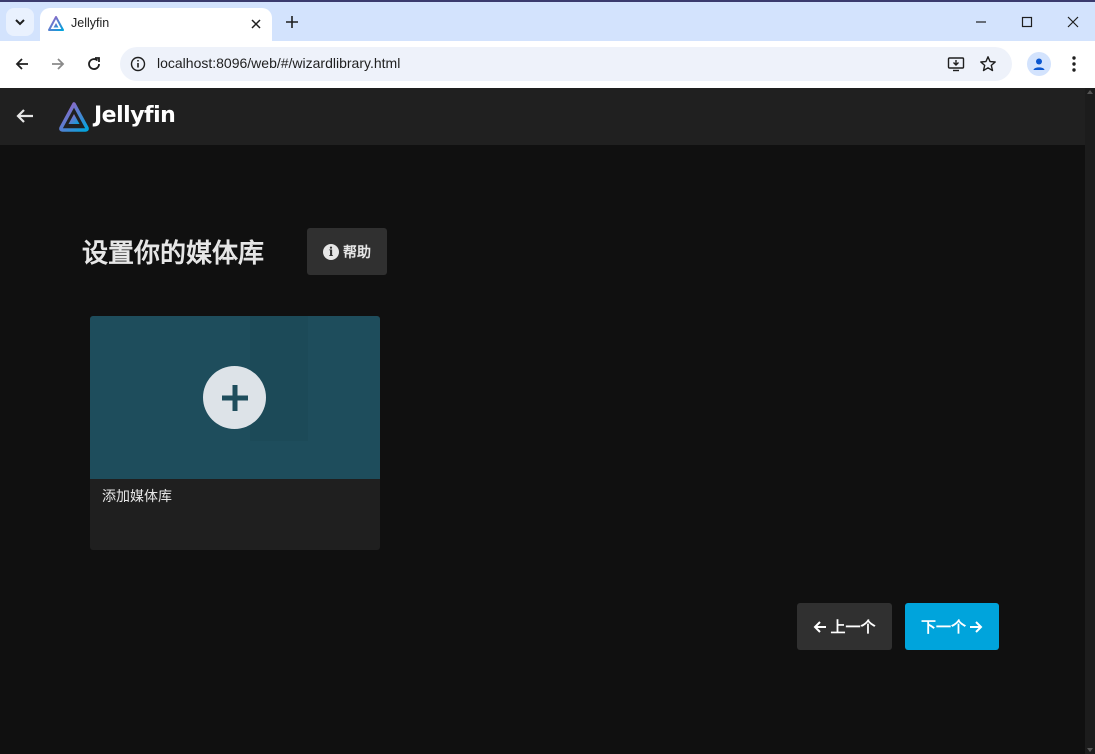  I want to click on scroll-up-arrow-icon, so click(1090, 92).